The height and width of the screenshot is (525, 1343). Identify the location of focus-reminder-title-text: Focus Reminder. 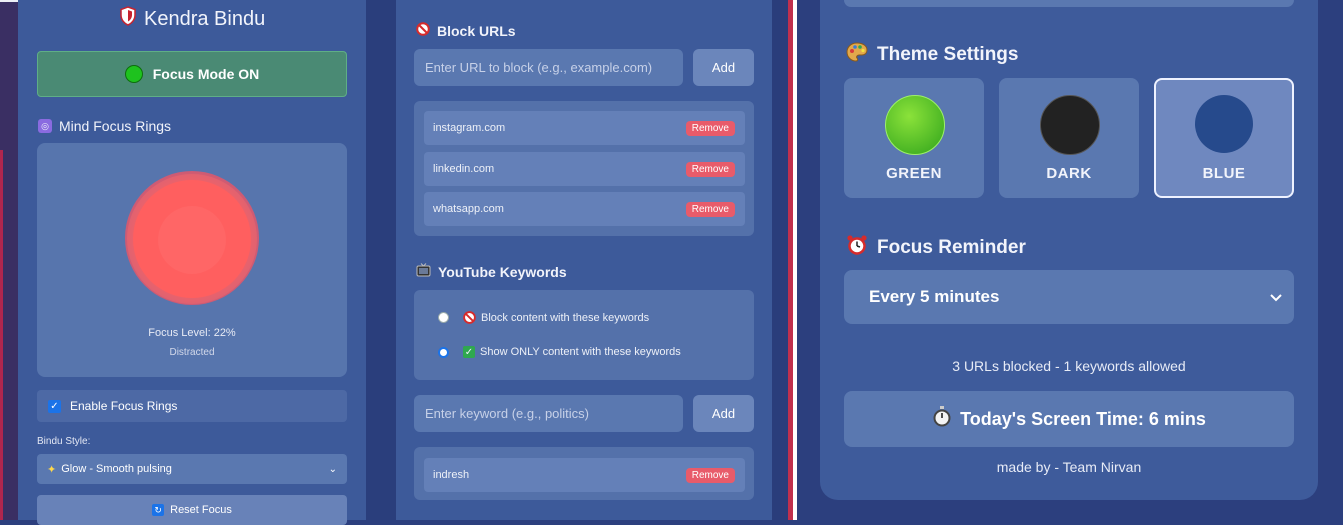
(951, 247).